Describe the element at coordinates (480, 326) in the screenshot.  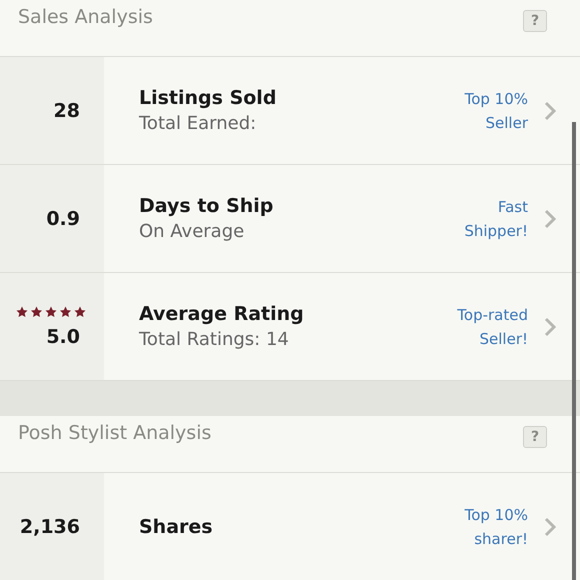
I see `achievement-link: Top-rated Seller!` at that location.